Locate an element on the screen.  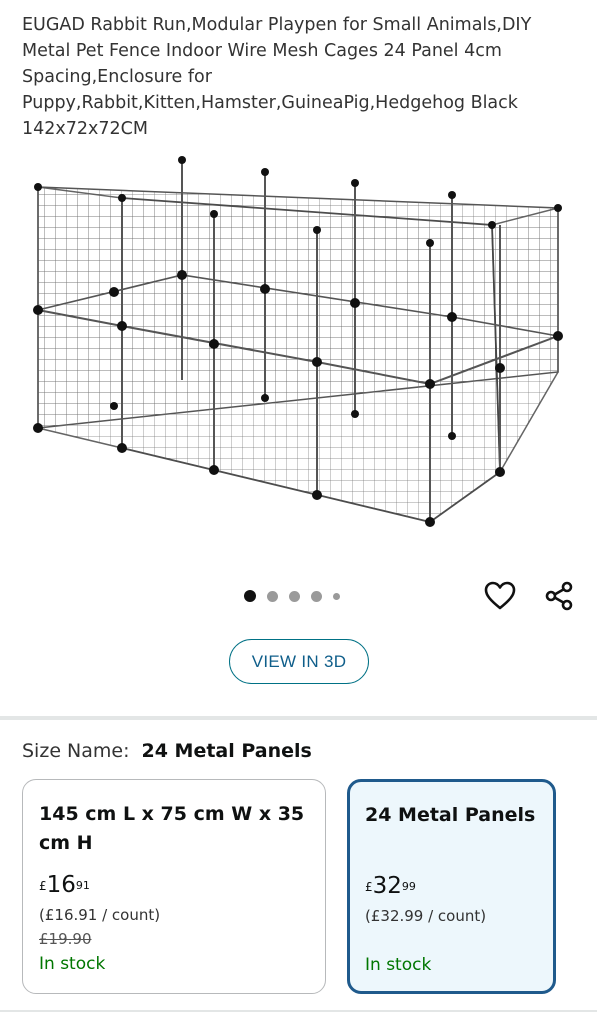
share-button is located at coordinates (559, 596).